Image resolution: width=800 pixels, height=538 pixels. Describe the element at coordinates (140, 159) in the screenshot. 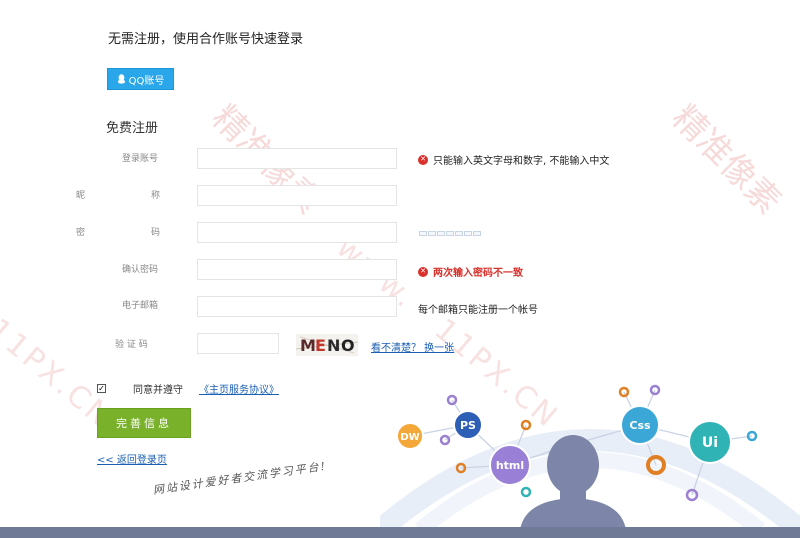

I see `account-label: 登录账号` at that location.